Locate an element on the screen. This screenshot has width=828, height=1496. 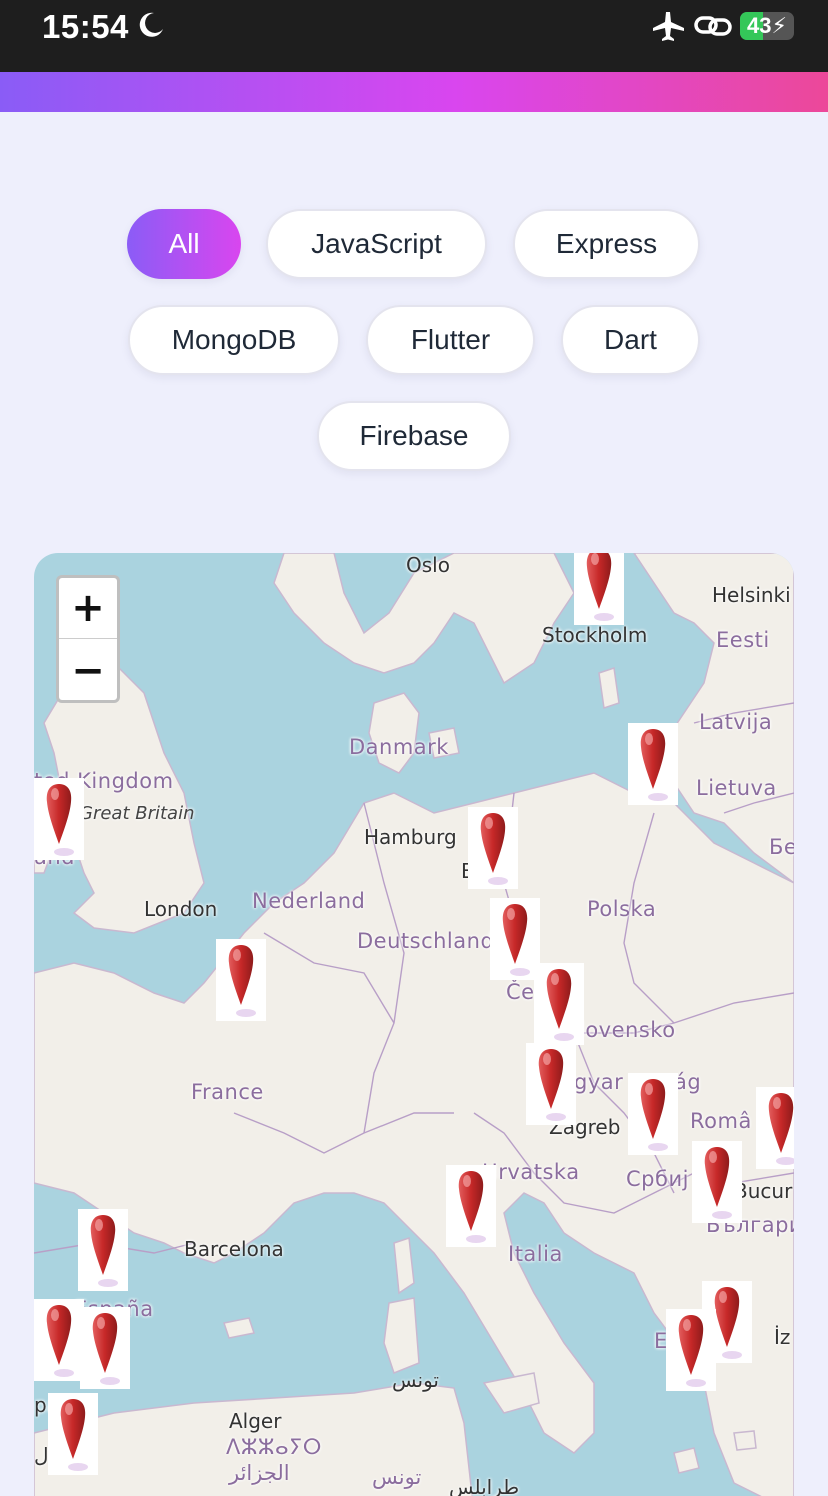
filter-chip-javascript: JavaScript is located at coordinates (376, 244).